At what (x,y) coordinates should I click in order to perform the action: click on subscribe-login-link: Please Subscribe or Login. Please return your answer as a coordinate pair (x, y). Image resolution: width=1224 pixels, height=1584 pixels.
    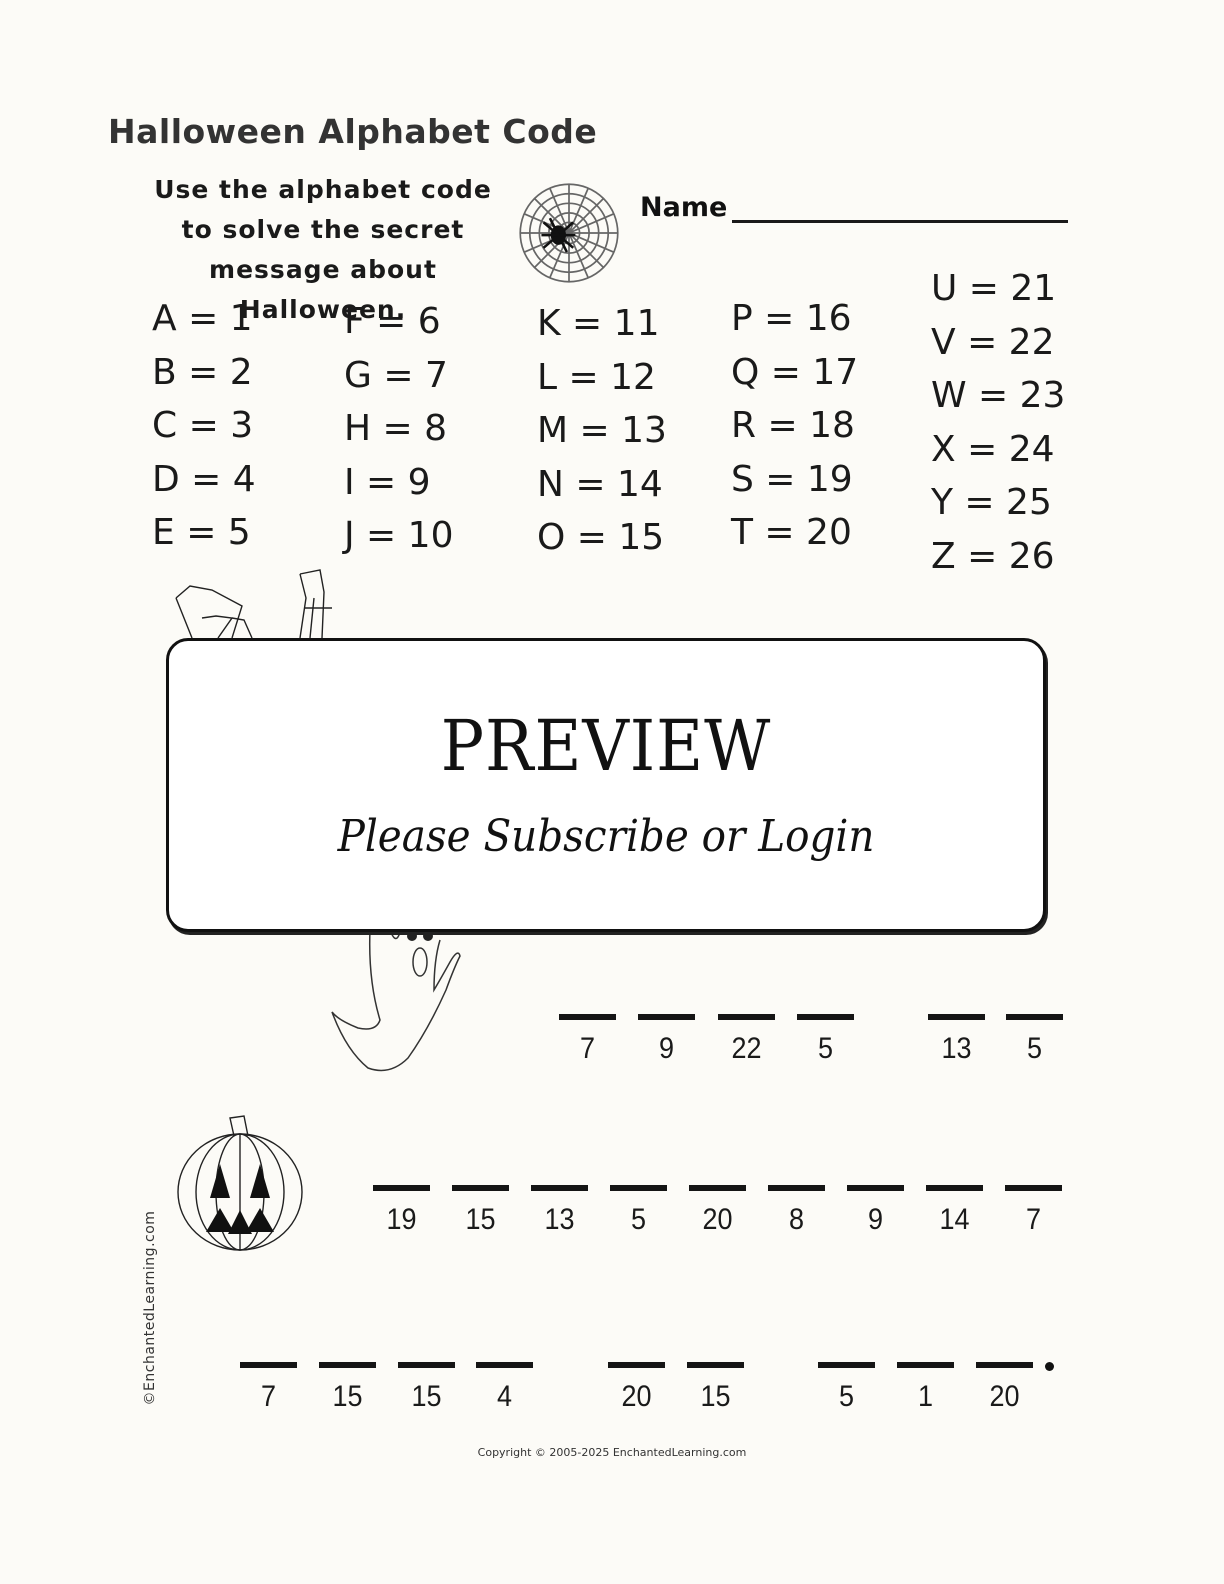
    Looking at the image, I should click on (606, 836).